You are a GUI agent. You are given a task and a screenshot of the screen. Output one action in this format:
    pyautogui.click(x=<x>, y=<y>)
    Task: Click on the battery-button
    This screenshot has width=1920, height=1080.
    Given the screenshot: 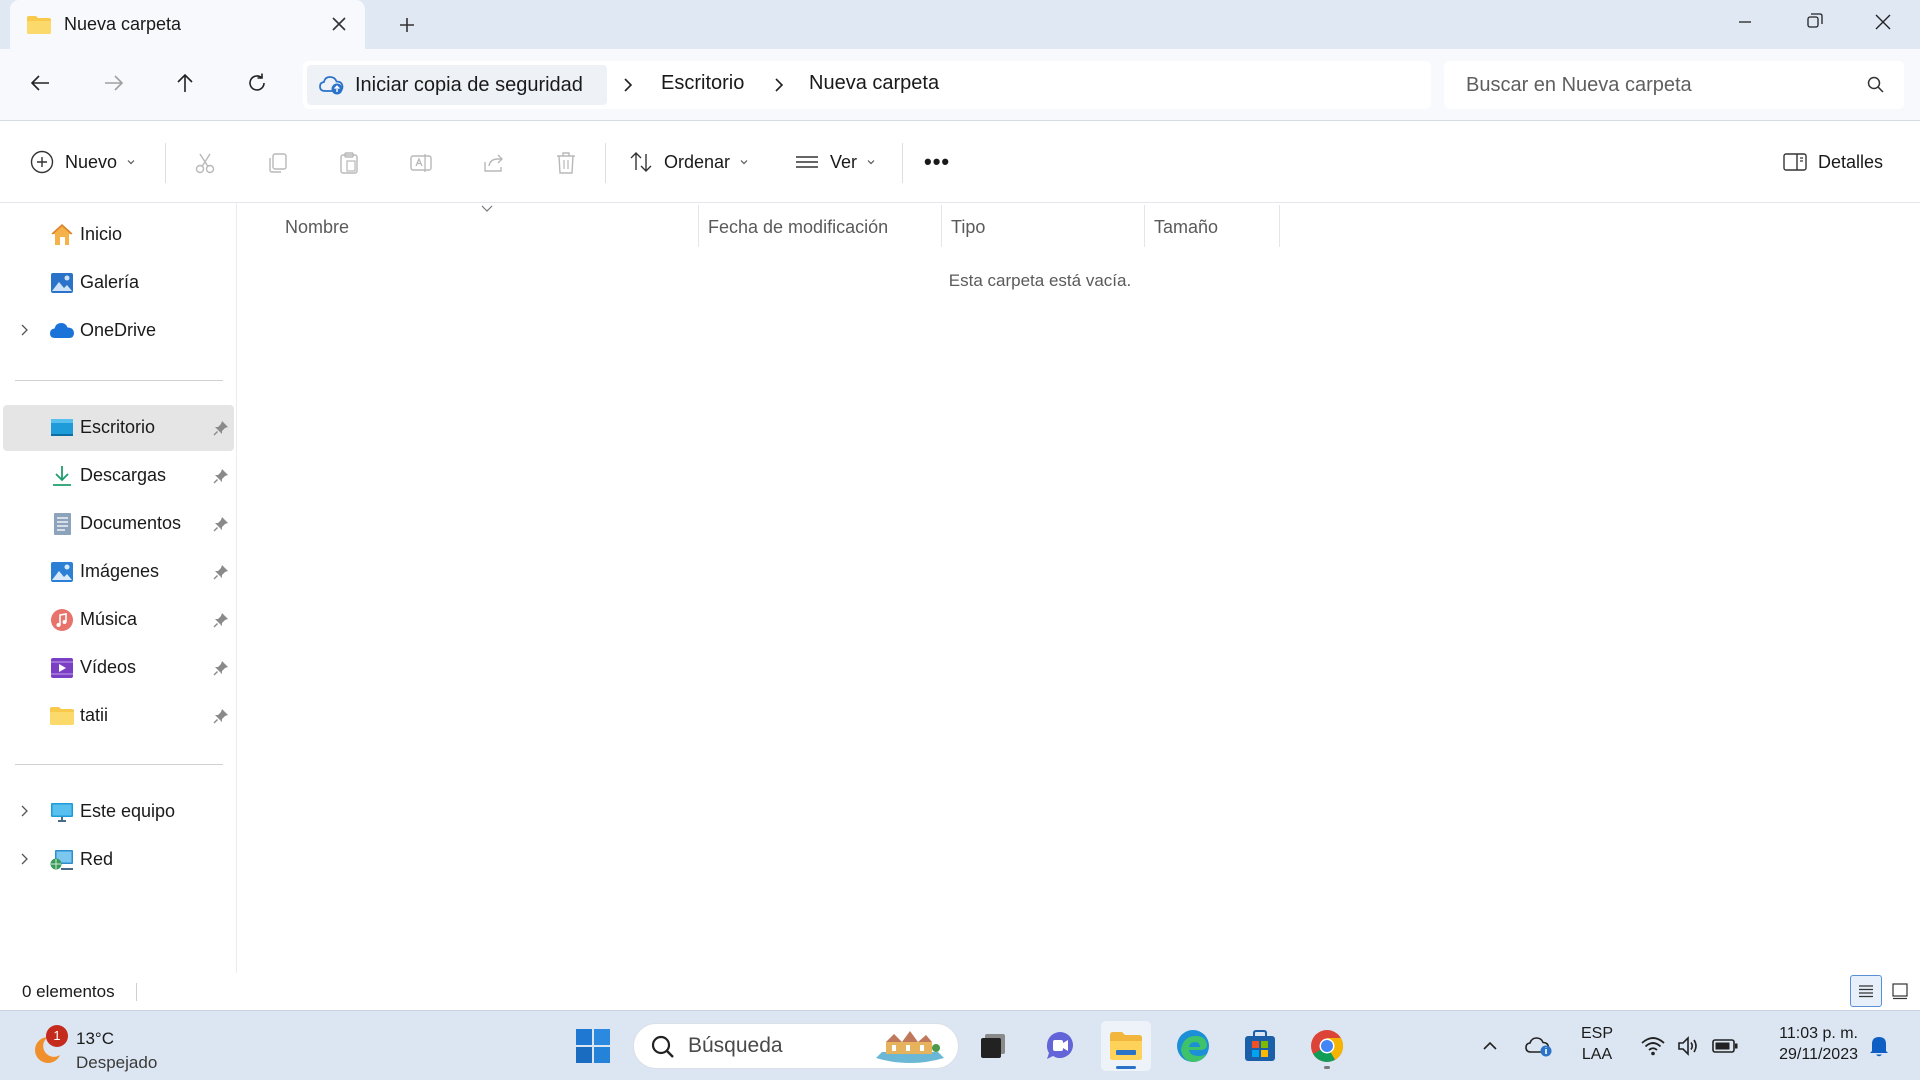 What is the action you would take?
    pyautogui.click(x=1725, y=1046)
    